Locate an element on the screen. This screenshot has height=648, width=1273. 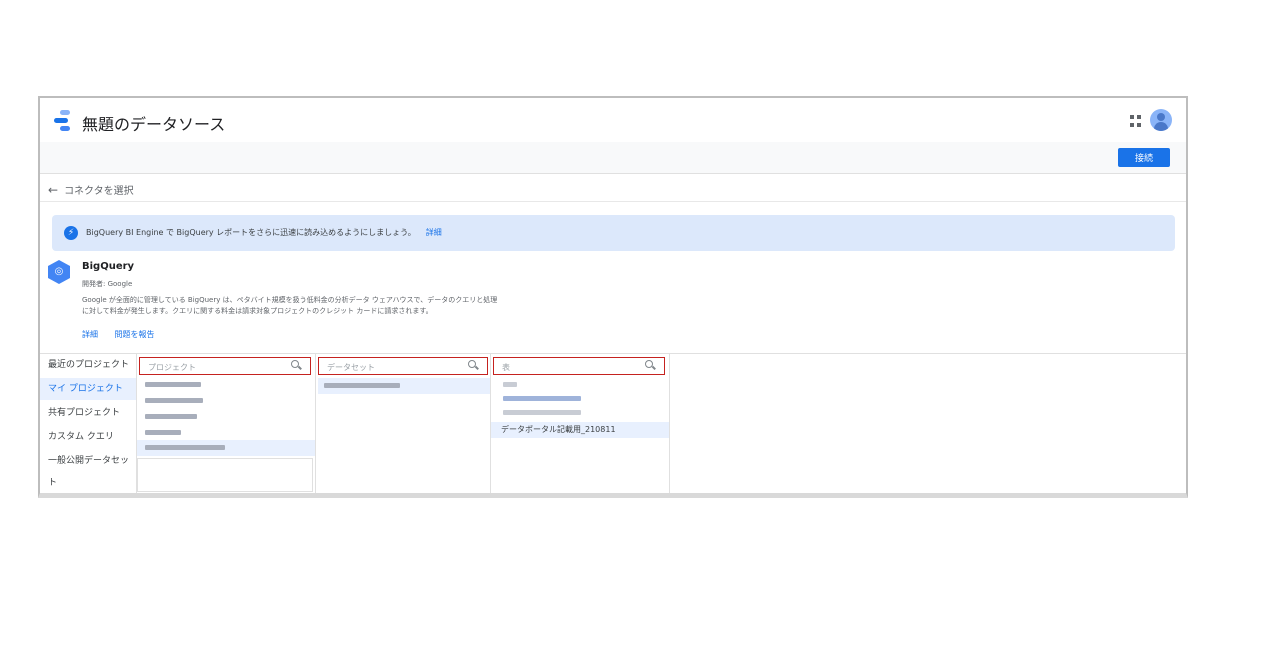
datasets-column: データセット is located at coordinates (402, 423).